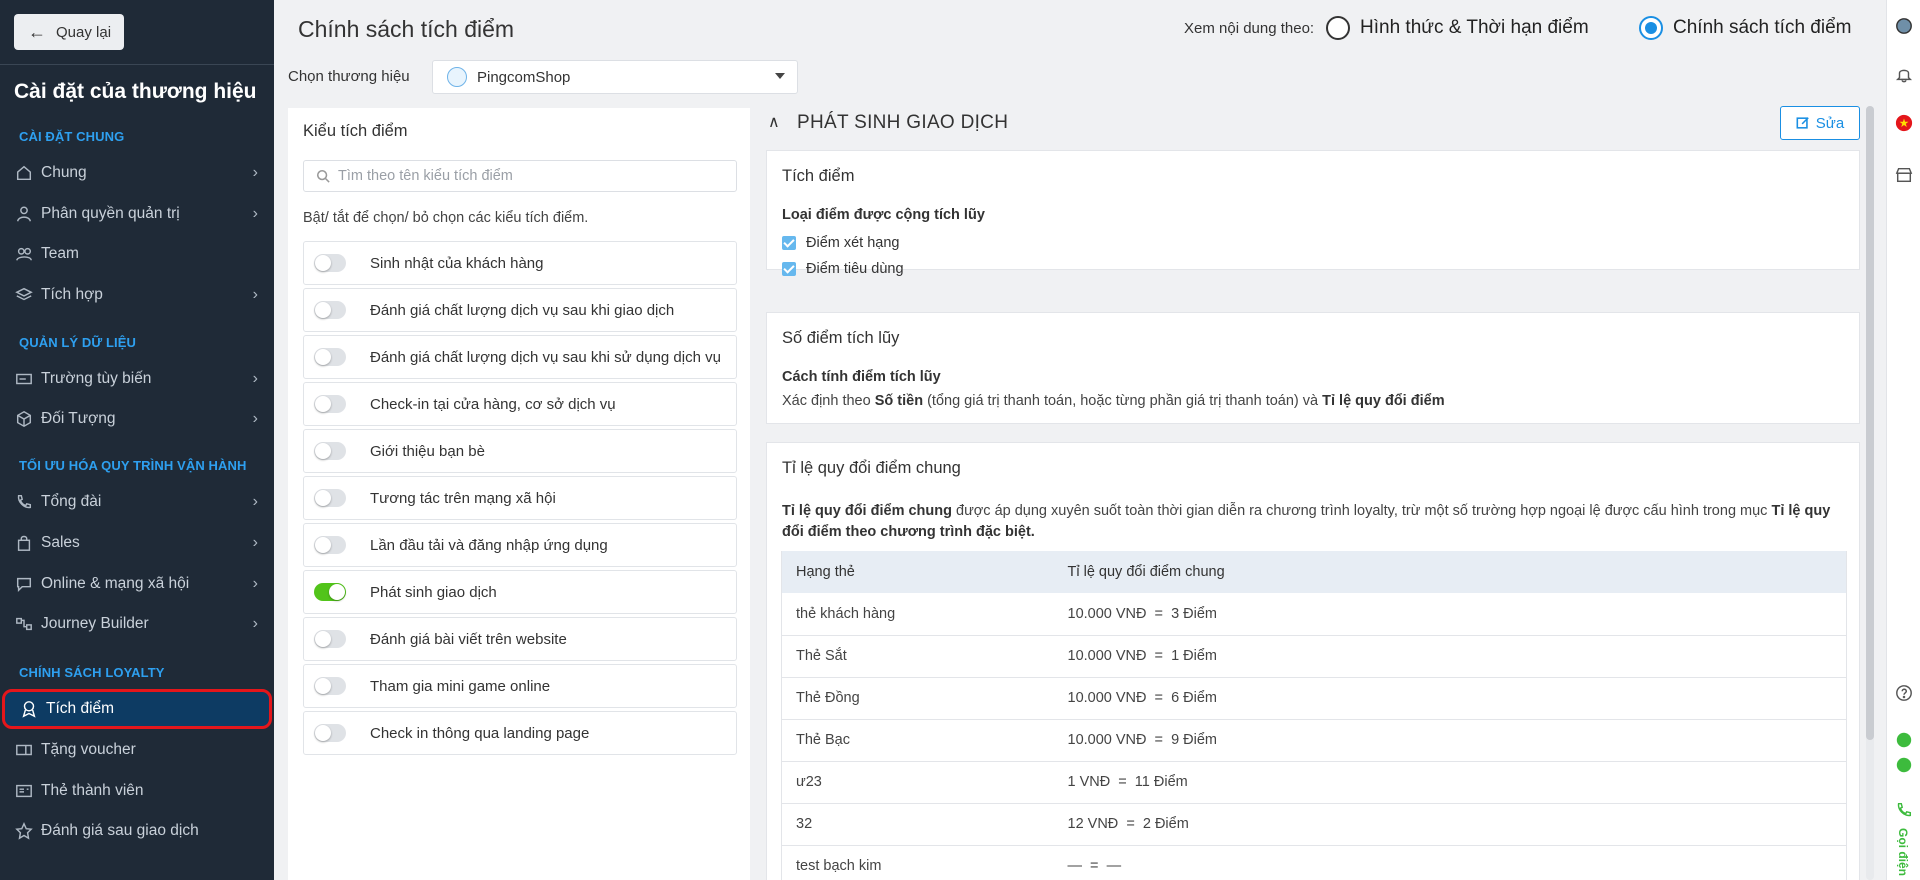 Image resolution: width=1920 pixels, height=880 pixels. Describe the element at coordinates (1904, 693) in the screenshot. I see `help-icon` at that location.